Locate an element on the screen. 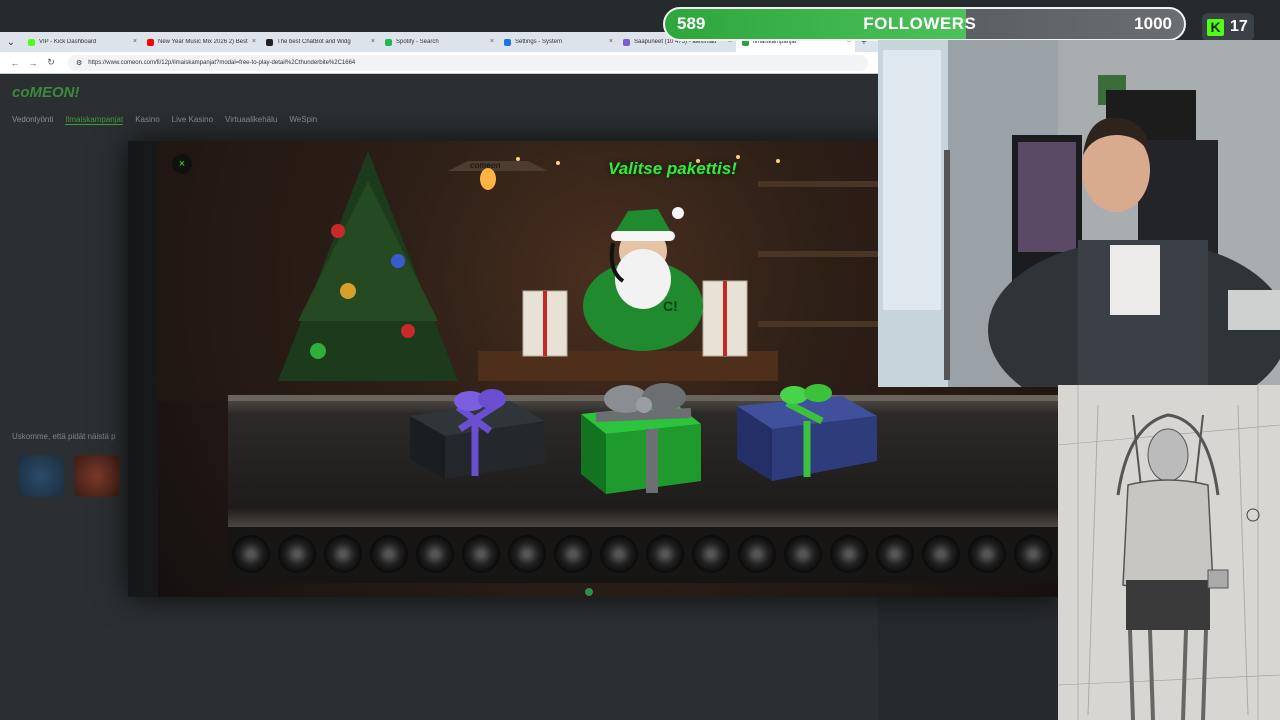 The height and width of the screenshot is (720, 1280). tab-menu-icon: ⌄ is located at coordinates (11, 42).